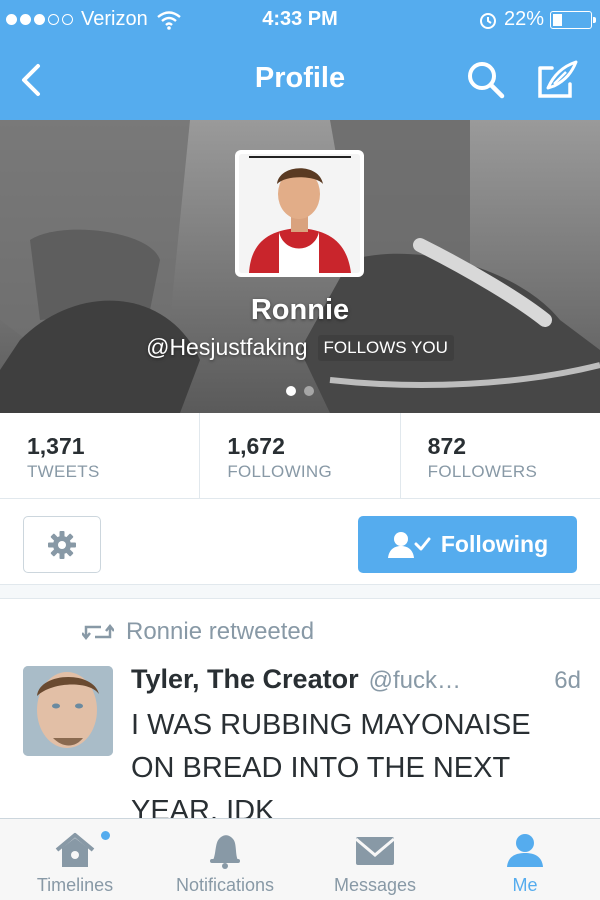  I want to click on settings-gear-button, so click(62, 544).